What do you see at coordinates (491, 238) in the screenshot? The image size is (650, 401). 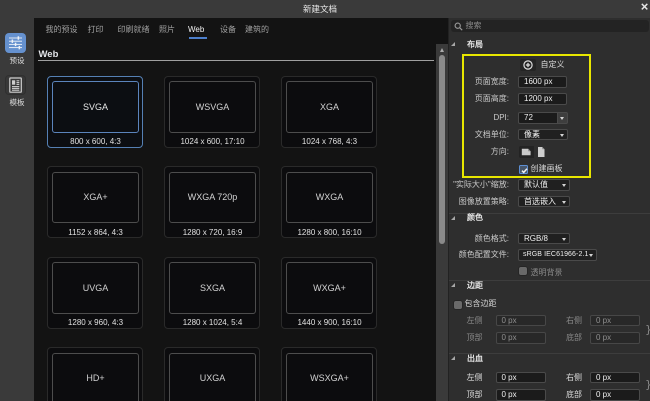 I see `color-format-label: 颜色格式:` at bounding box center [491, 238].